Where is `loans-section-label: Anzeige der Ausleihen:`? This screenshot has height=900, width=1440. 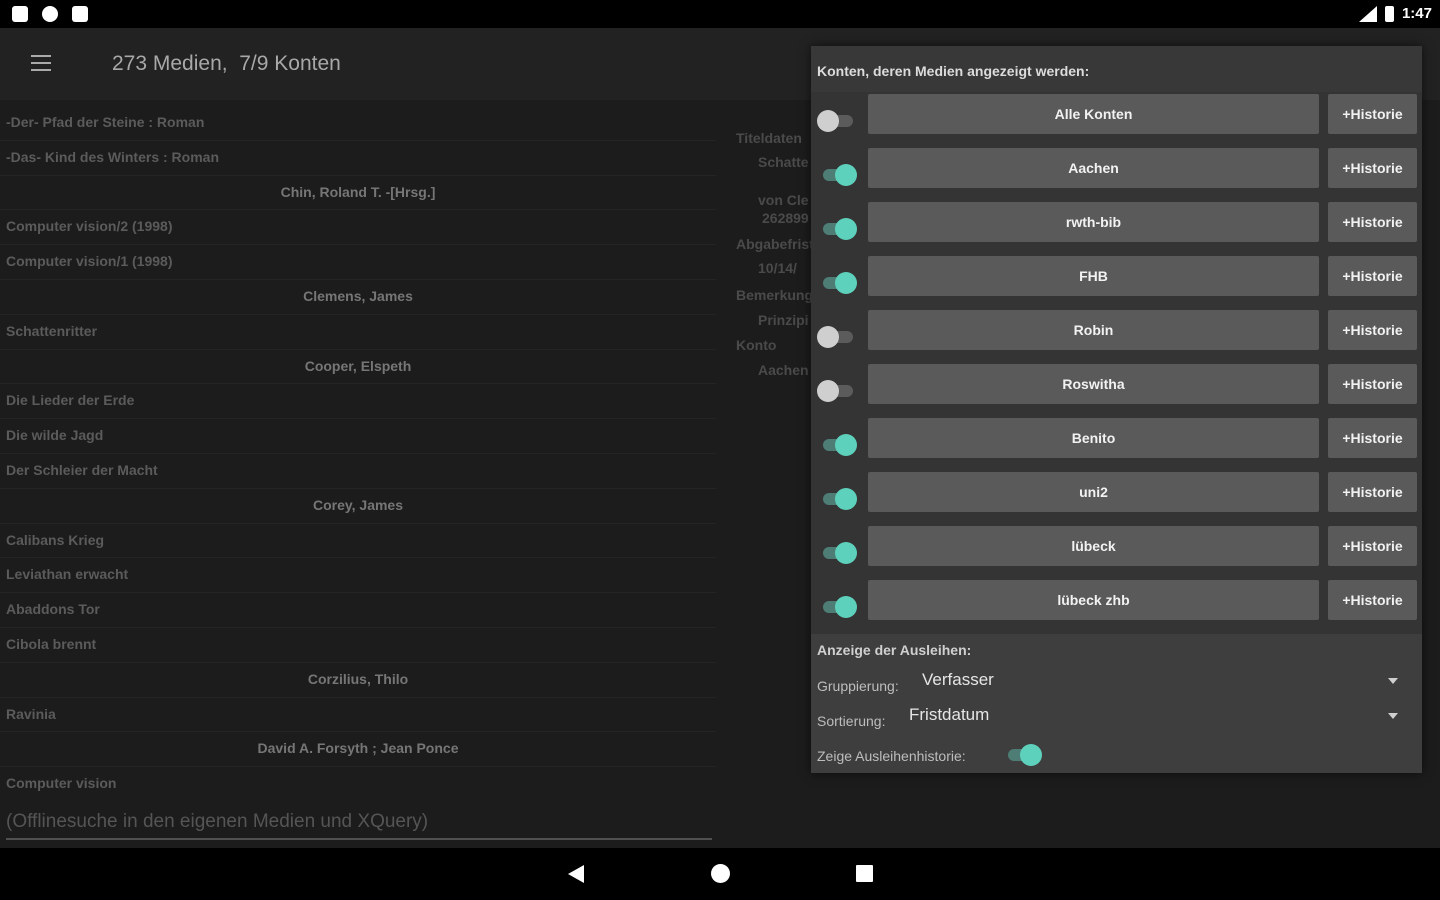 loans-section-label: Anzeige der Ausleihen: is located at coordinates (894, 650).